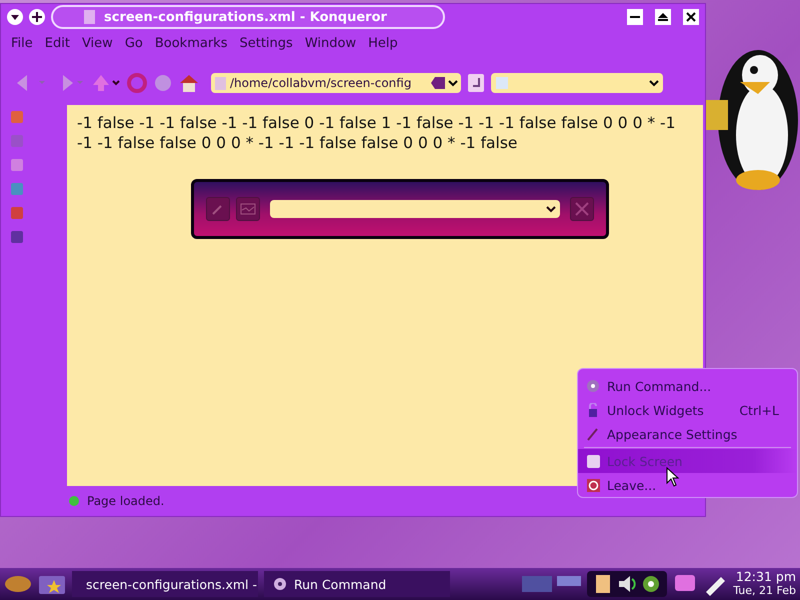  Describe the element at coordinates (759, 410) in the screenshot. I see `shortcut-text: Ctrl+L` at that location.